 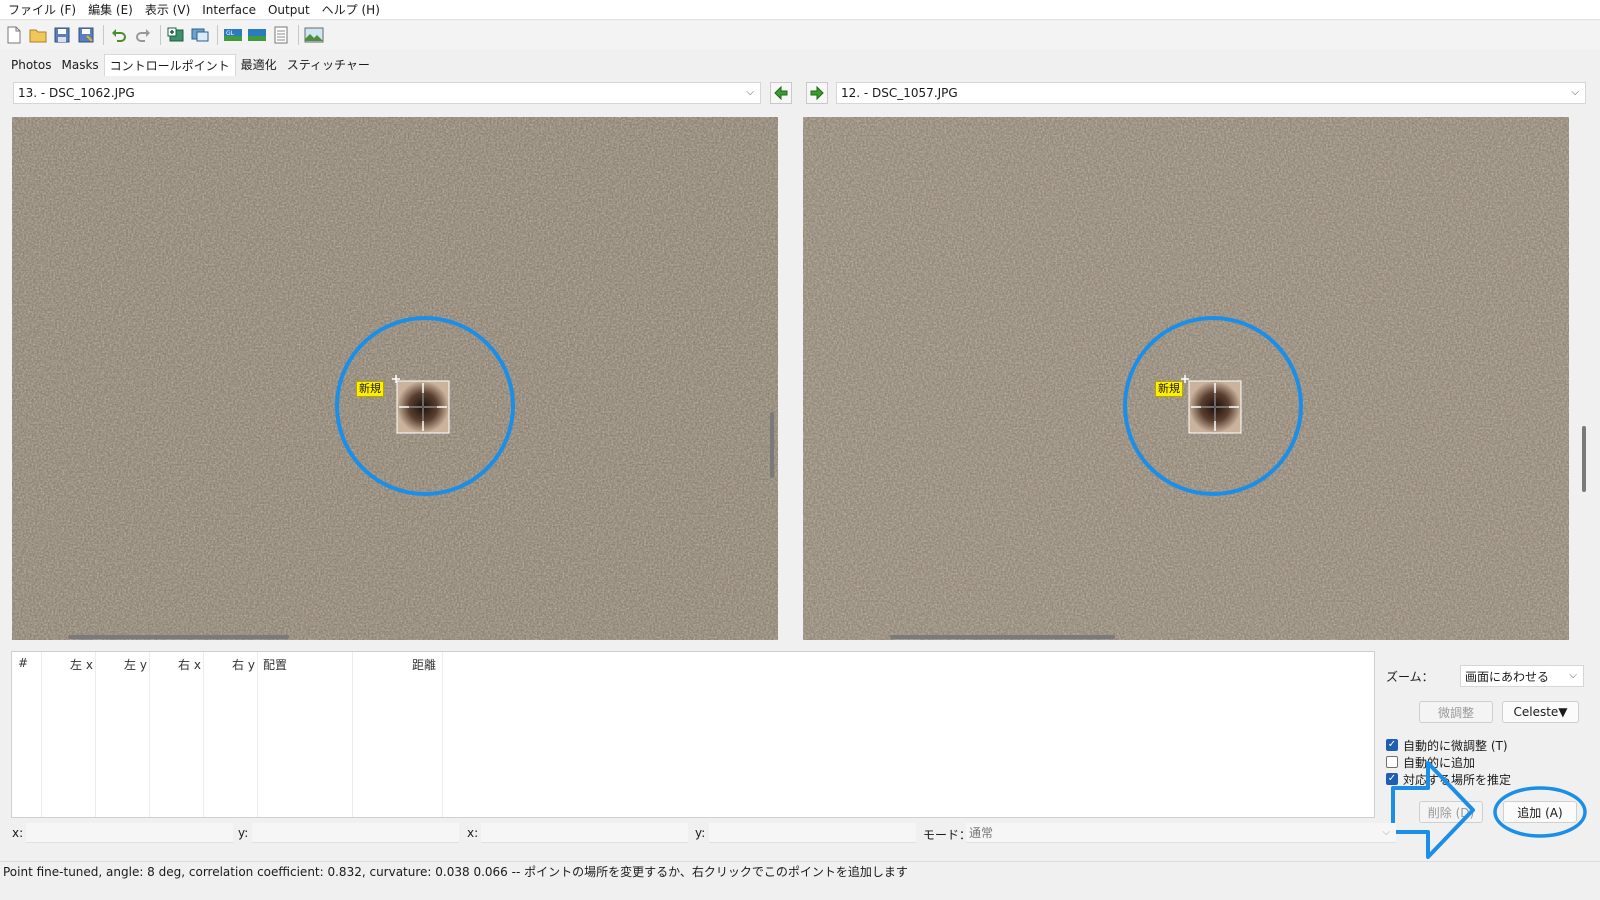 I want to click on left-y-label: y:, so click(x=243, y=833).